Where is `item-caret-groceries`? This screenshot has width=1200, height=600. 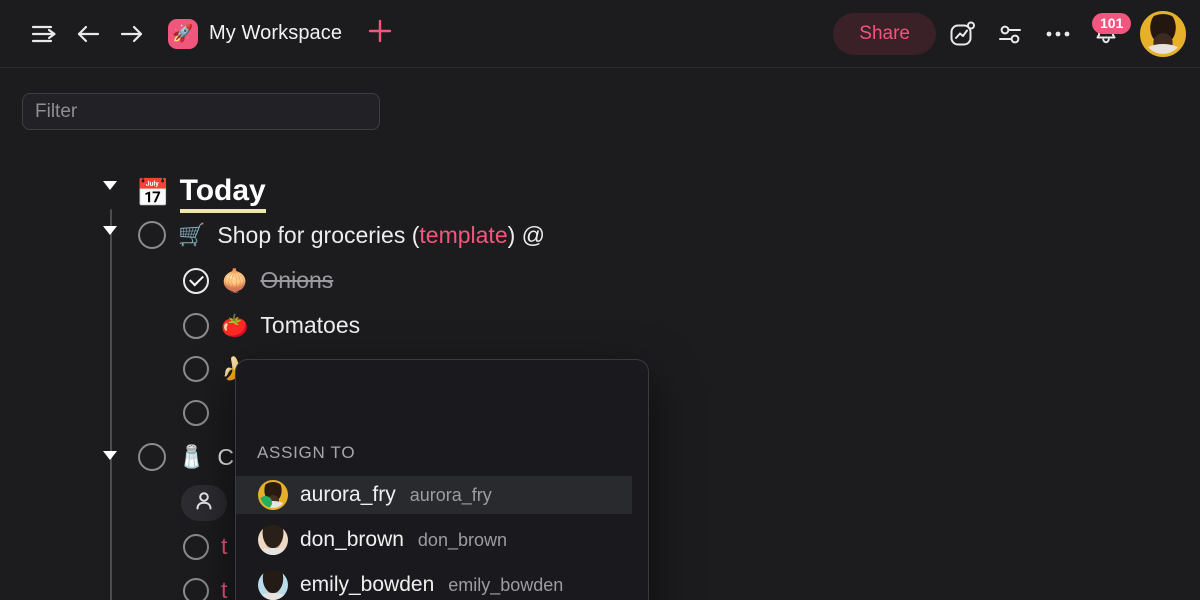 item-caret-groceries is located at coordinates (110, 230).